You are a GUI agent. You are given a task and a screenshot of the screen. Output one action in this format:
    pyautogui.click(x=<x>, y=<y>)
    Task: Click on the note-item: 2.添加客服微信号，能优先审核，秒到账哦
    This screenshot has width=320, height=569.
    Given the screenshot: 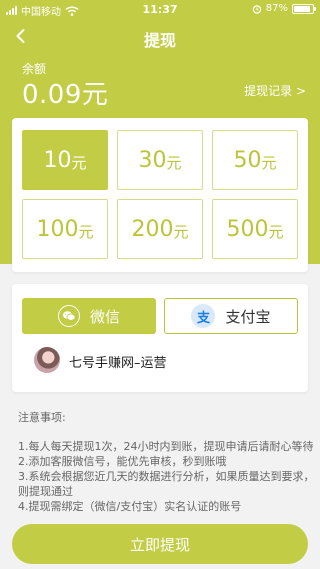 What is the action you would take?
    pyautogui.click(x=122, y=461)
    